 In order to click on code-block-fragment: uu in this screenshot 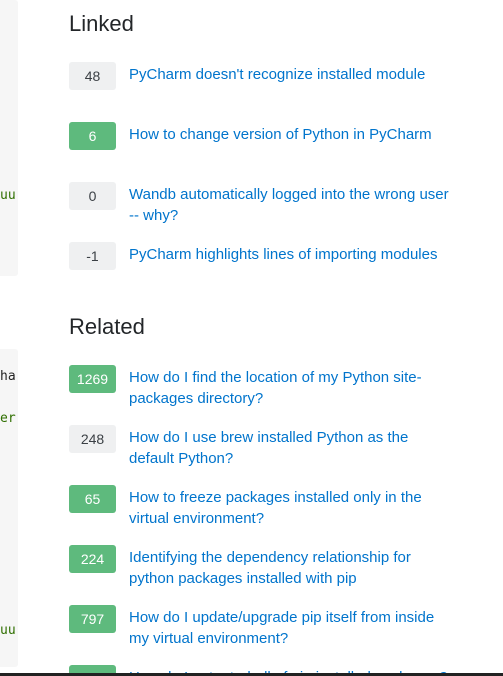, I will do `click(9, 138)`.